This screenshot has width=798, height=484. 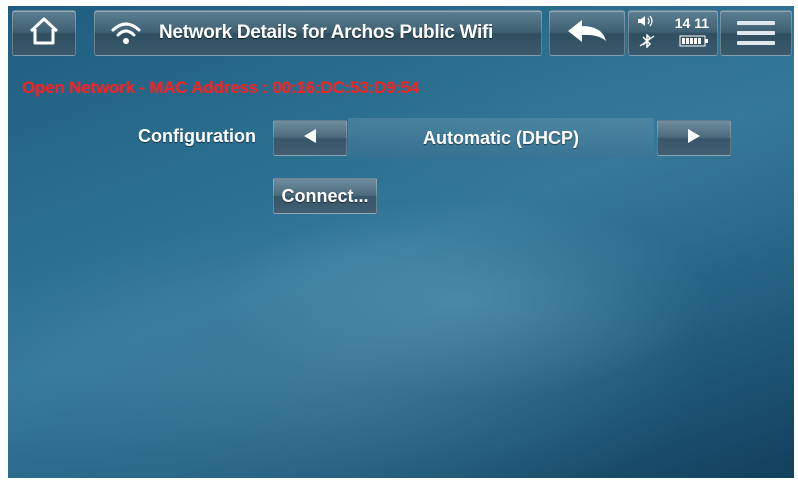 I want to click on bluetooth-off-icon, so click(x=647, y=42).